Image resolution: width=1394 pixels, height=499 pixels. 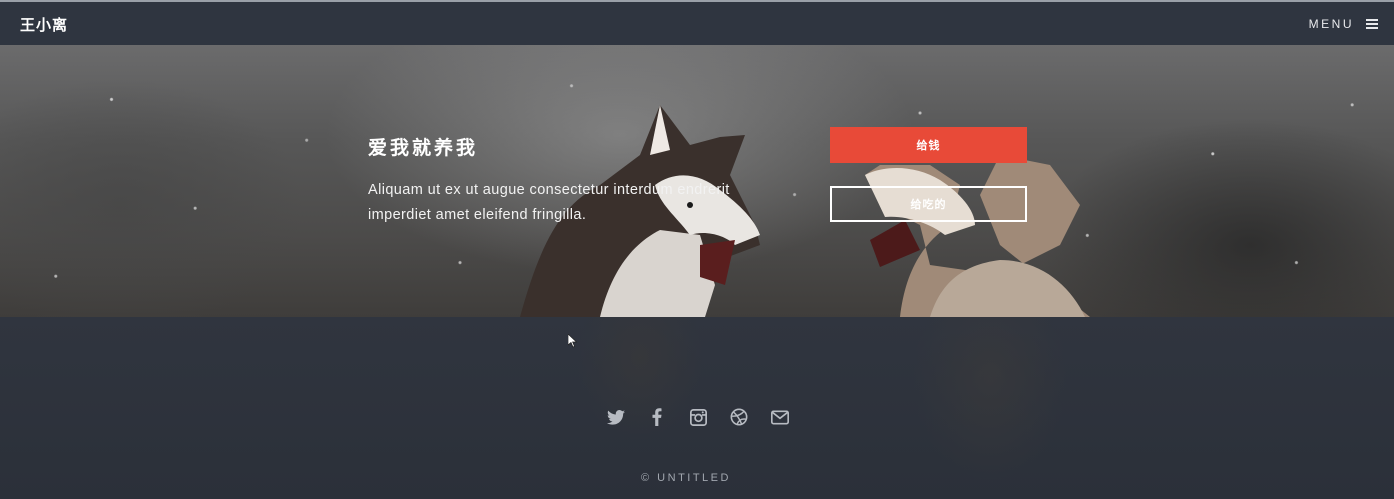 What do you see at coordinates (573, 341) in the screenshot?
I see `mouse-cursor-icon` at bounding box center [573, 341].